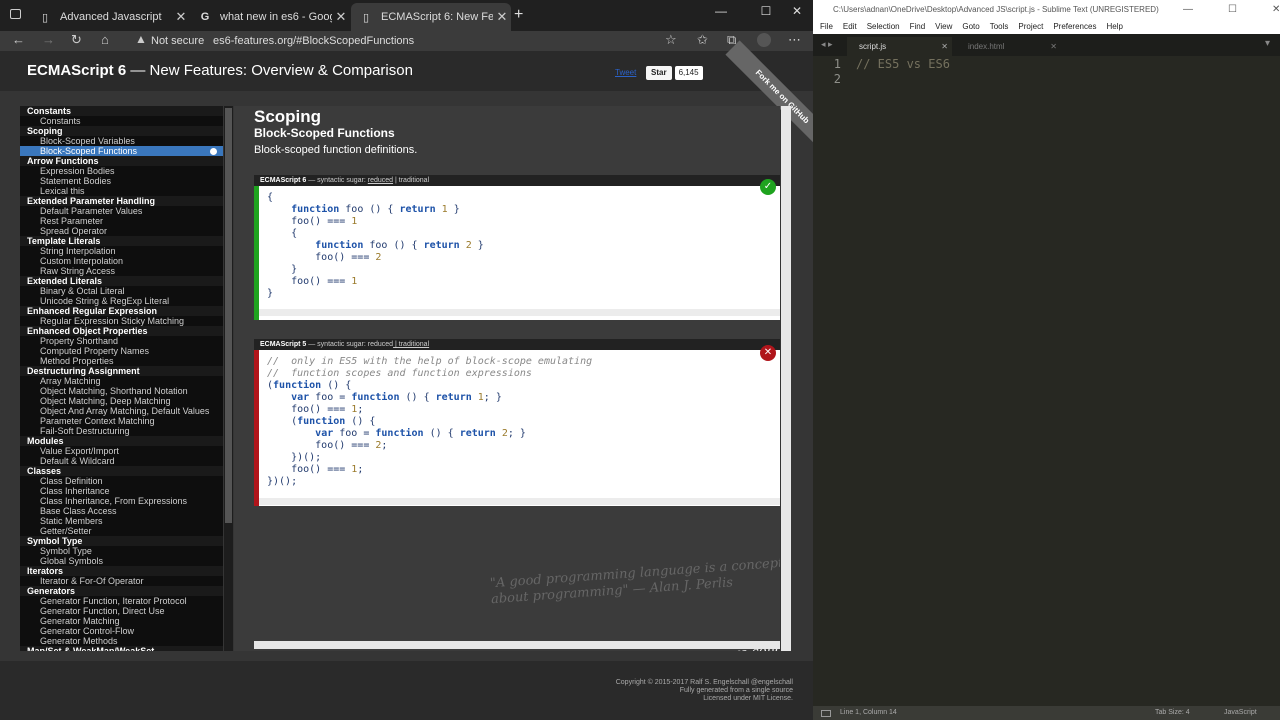  What do you see at coordinates (121, 251) in the screenshot?
I see `nav-item: String Interpolation` at bounding box center [121, 251].